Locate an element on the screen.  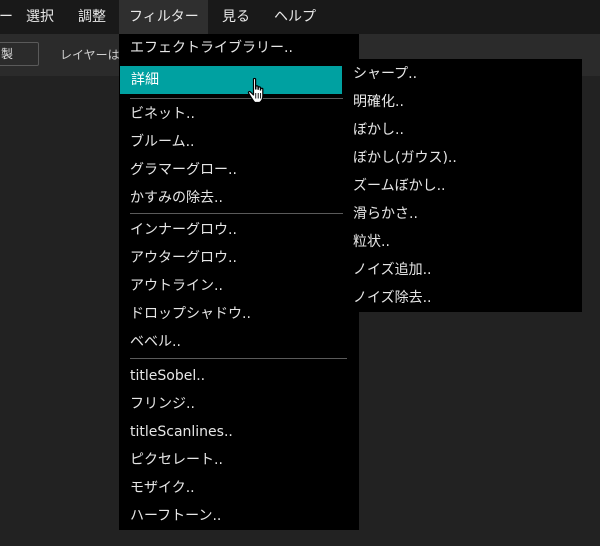
submenu-item-gaussian-blur: ぼかし(ガウス).. is located at coordinates (462, 158).